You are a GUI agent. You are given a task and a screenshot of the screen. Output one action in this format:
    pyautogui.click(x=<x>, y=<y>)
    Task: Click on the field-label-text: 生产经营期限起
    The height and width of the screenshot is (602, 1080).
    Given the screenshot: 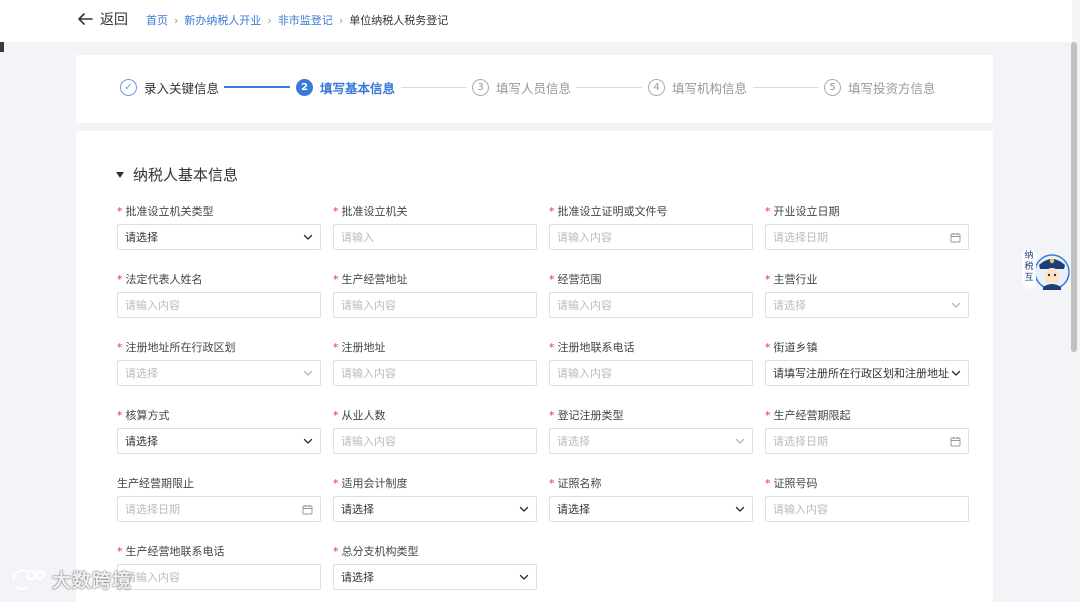 What is the action you would take?
    pyautogui.click(x=812, y=415)
    